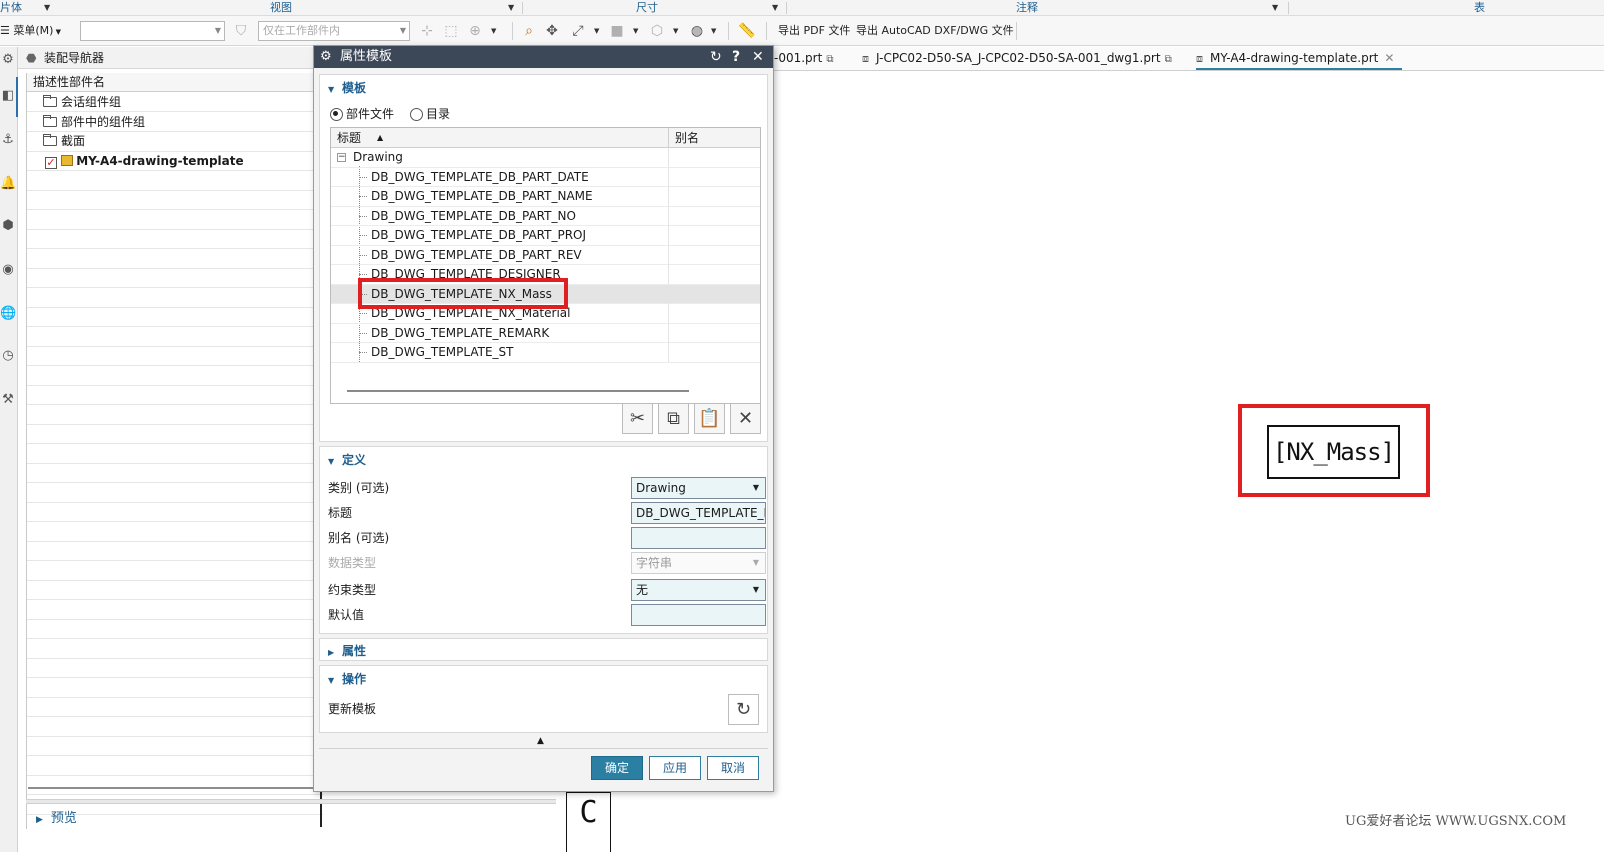  What do you see at coordinates (1299, 58) in the screenshot?
I see `tab-a4-template: ⧈ MY-A4-drawing-template.prt ✕` at bounding box center [1299, 58].